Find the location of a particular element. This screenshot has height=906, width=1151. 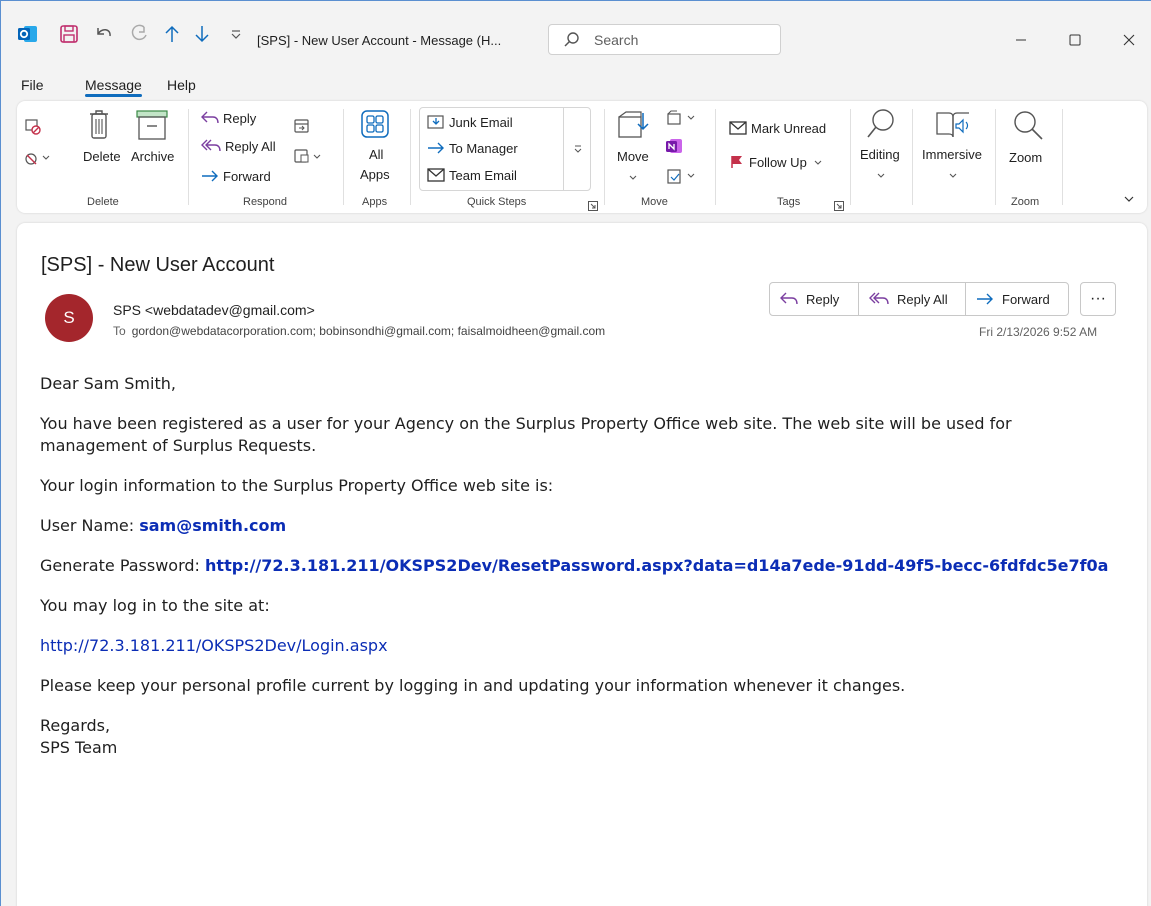

zoom-icon is located at coordinates (1028, 128).